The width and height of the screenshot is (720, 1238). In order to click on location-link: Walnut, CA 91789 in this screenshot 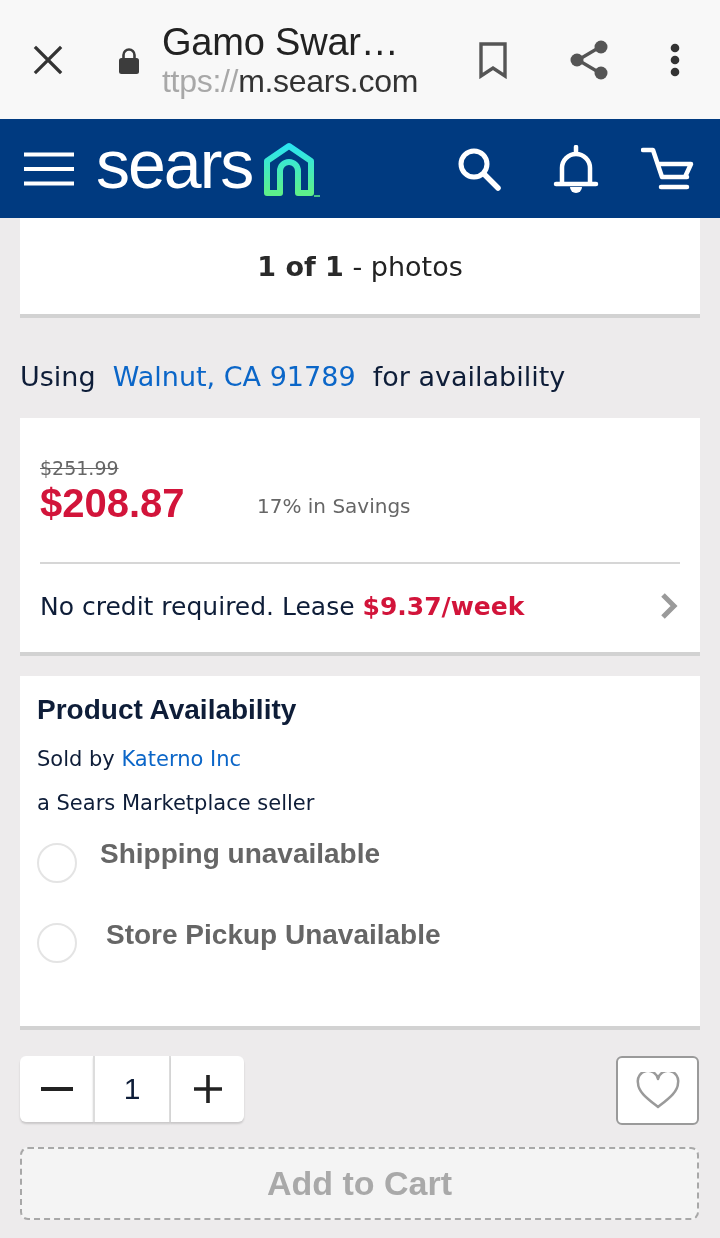, I will do `click(234, 376)`.